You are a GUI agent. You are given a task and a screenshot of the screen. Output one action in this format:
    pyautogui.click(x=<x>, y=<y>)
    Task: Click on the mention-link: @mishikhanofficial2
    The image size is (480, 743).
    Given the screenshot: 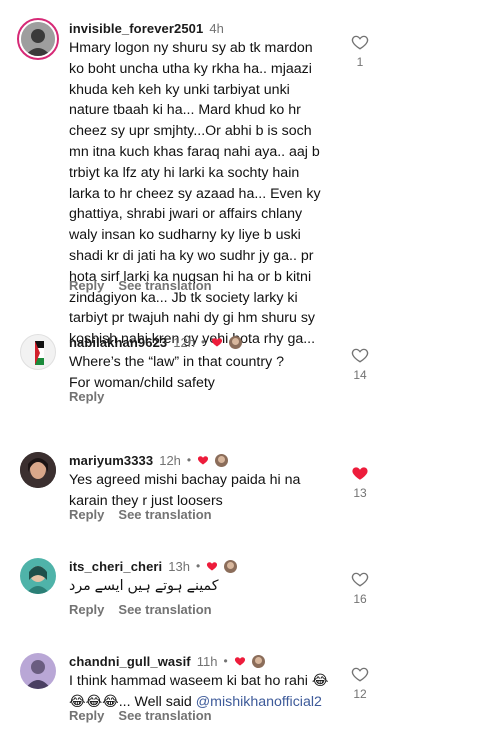 What is the action you would take?
    pyautogui.click(x=259, y=702)
    